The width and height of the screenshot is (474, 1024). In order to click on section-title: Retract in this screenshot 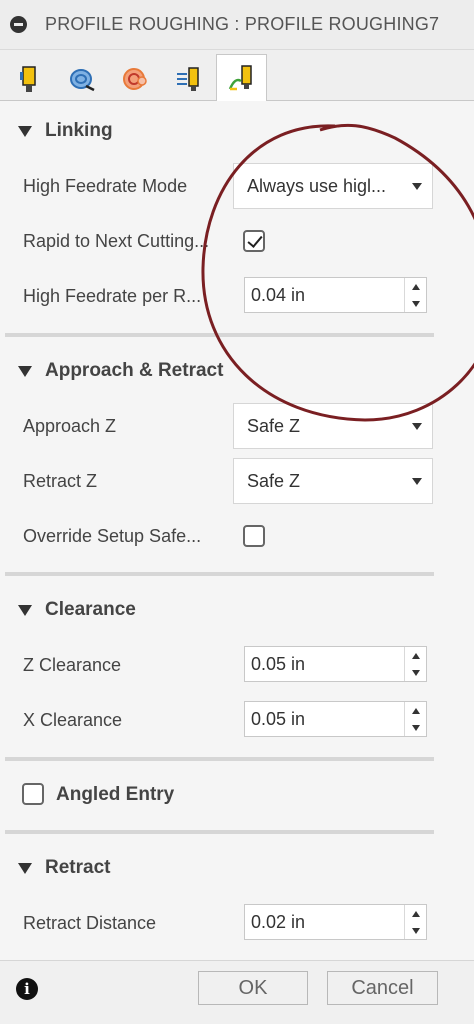, I will do `click(78, 867)`.